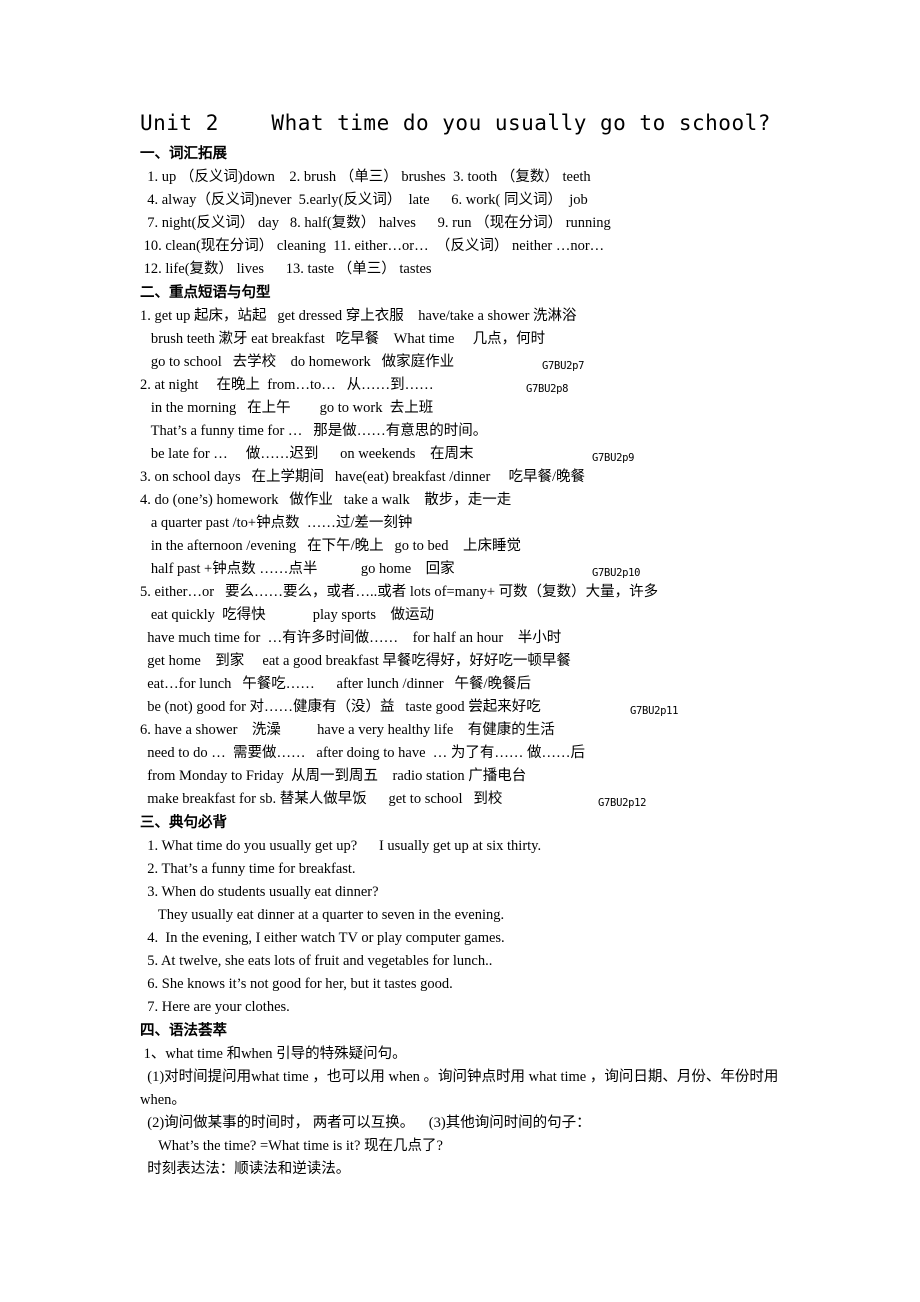 This screenshot has height=1302, width=920. I want to click on phrase-line: That’s a funny time for … 那是做……有意思的时间。, so click(470, 431).